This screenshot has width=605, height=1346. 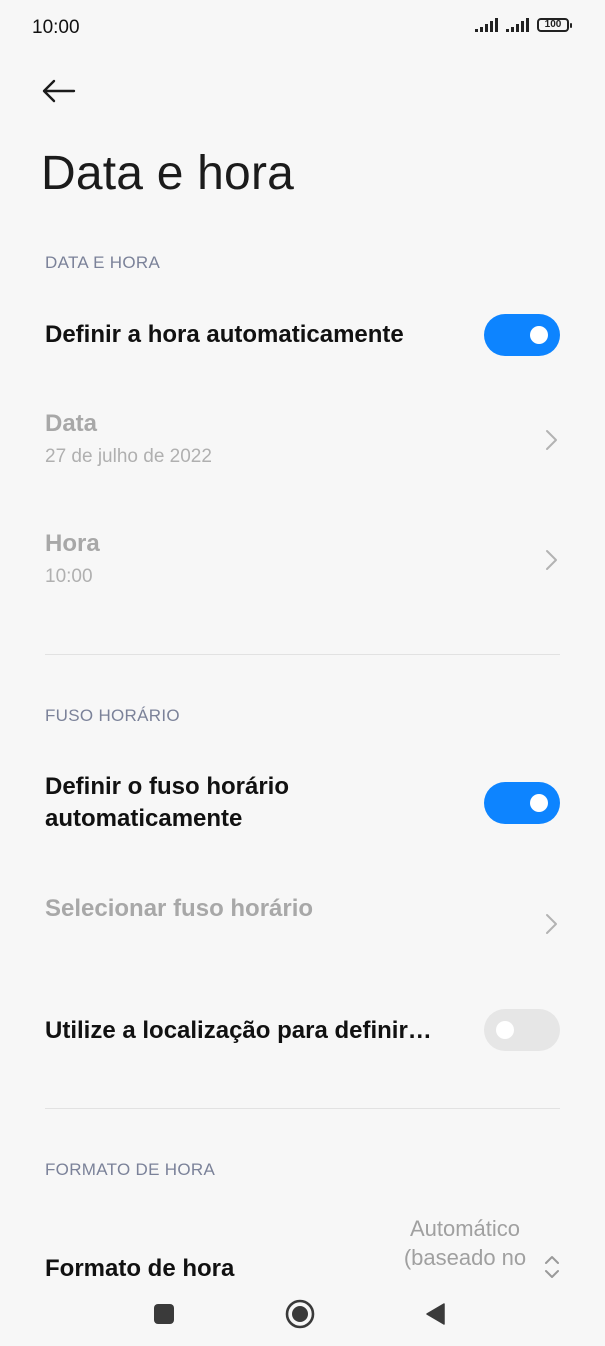 What do you see at coordinates (56, 27) in the screenshot?
I see `status-time: 10:00` at bounding box center [56, 27].